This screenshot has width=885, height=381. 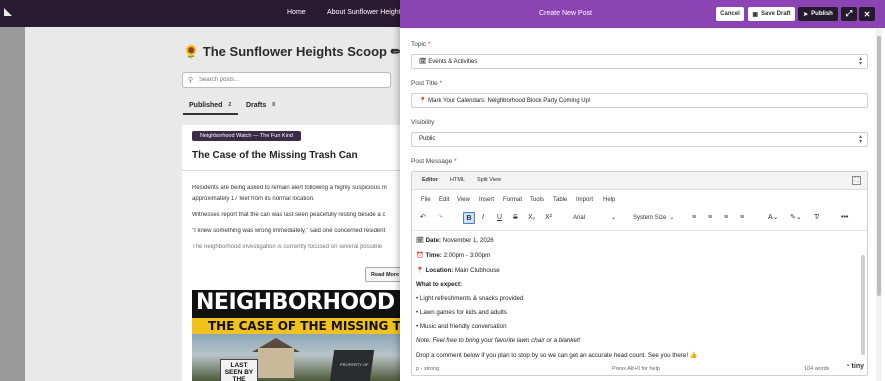 I want to click on tab-published: Published 2, so click(x=211, y=105).